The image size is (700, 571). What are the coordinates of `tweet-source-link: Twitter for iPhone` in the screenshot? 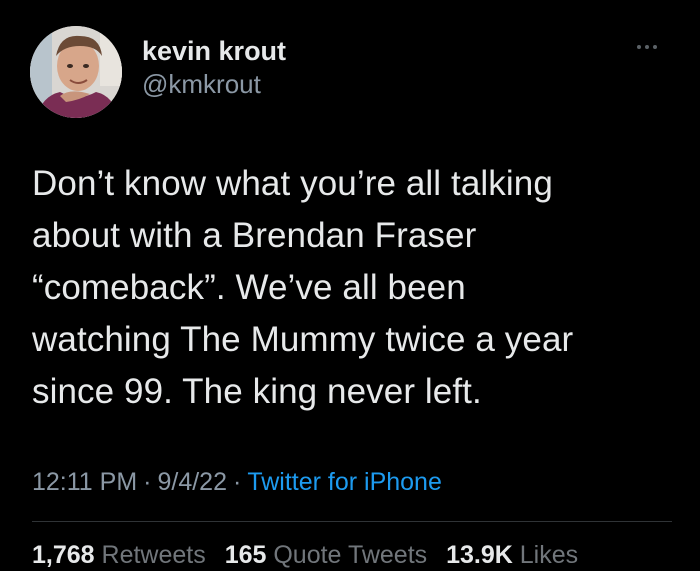 It's located at (344, 482).